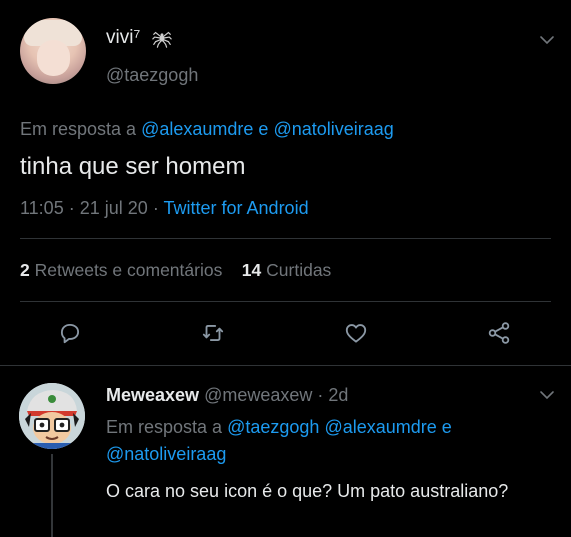 This screenshot has height=537, width=571. Describe the element at coordinates (251, 270) in the screenshot. I see `likes-count: 14` at that location.